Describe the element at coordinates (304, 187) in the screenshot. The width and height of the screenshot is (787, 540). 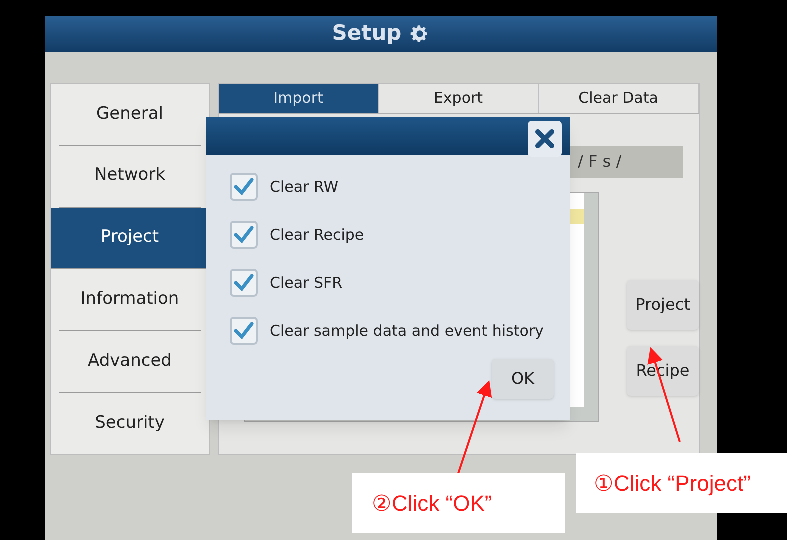
I see `checkbox-label: Clear RW` at that location.